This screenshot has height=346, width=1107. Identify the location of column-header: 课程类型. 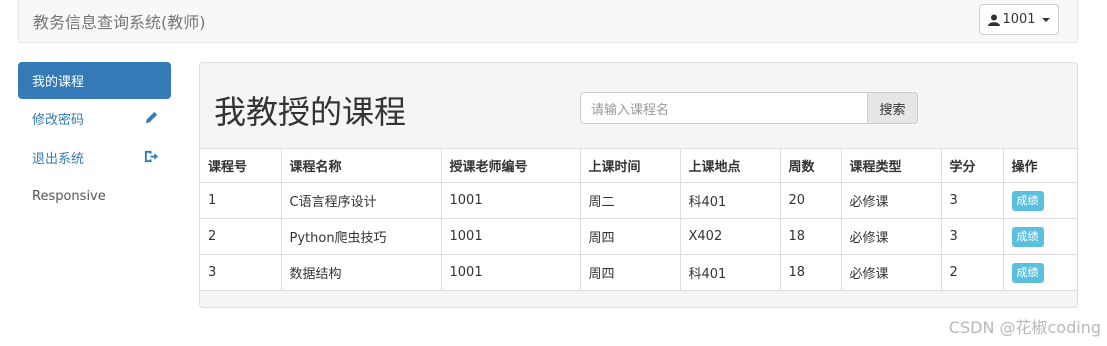
(891, 165).